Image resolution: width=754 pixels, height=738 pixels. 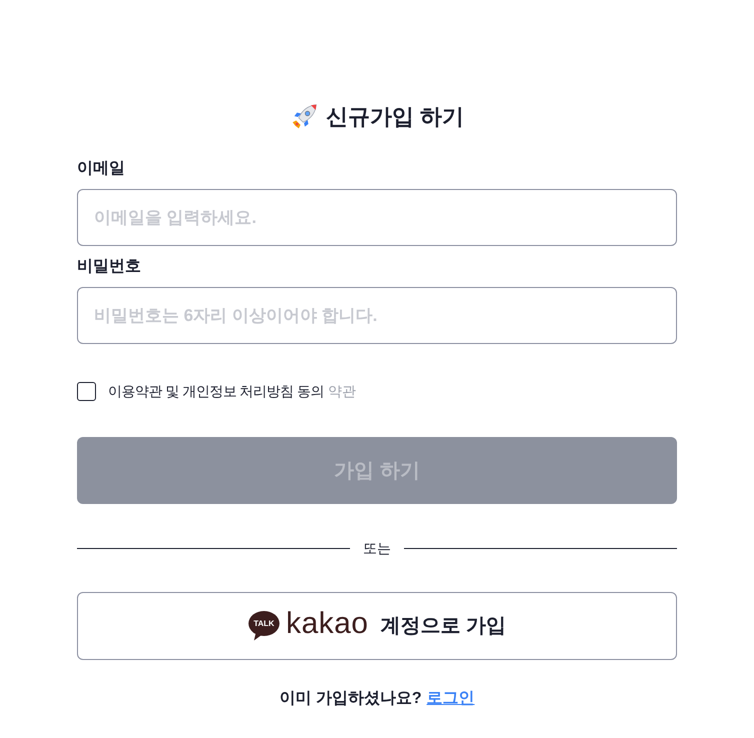 I want to click on rocket-icon, so click(x=304, y=117).